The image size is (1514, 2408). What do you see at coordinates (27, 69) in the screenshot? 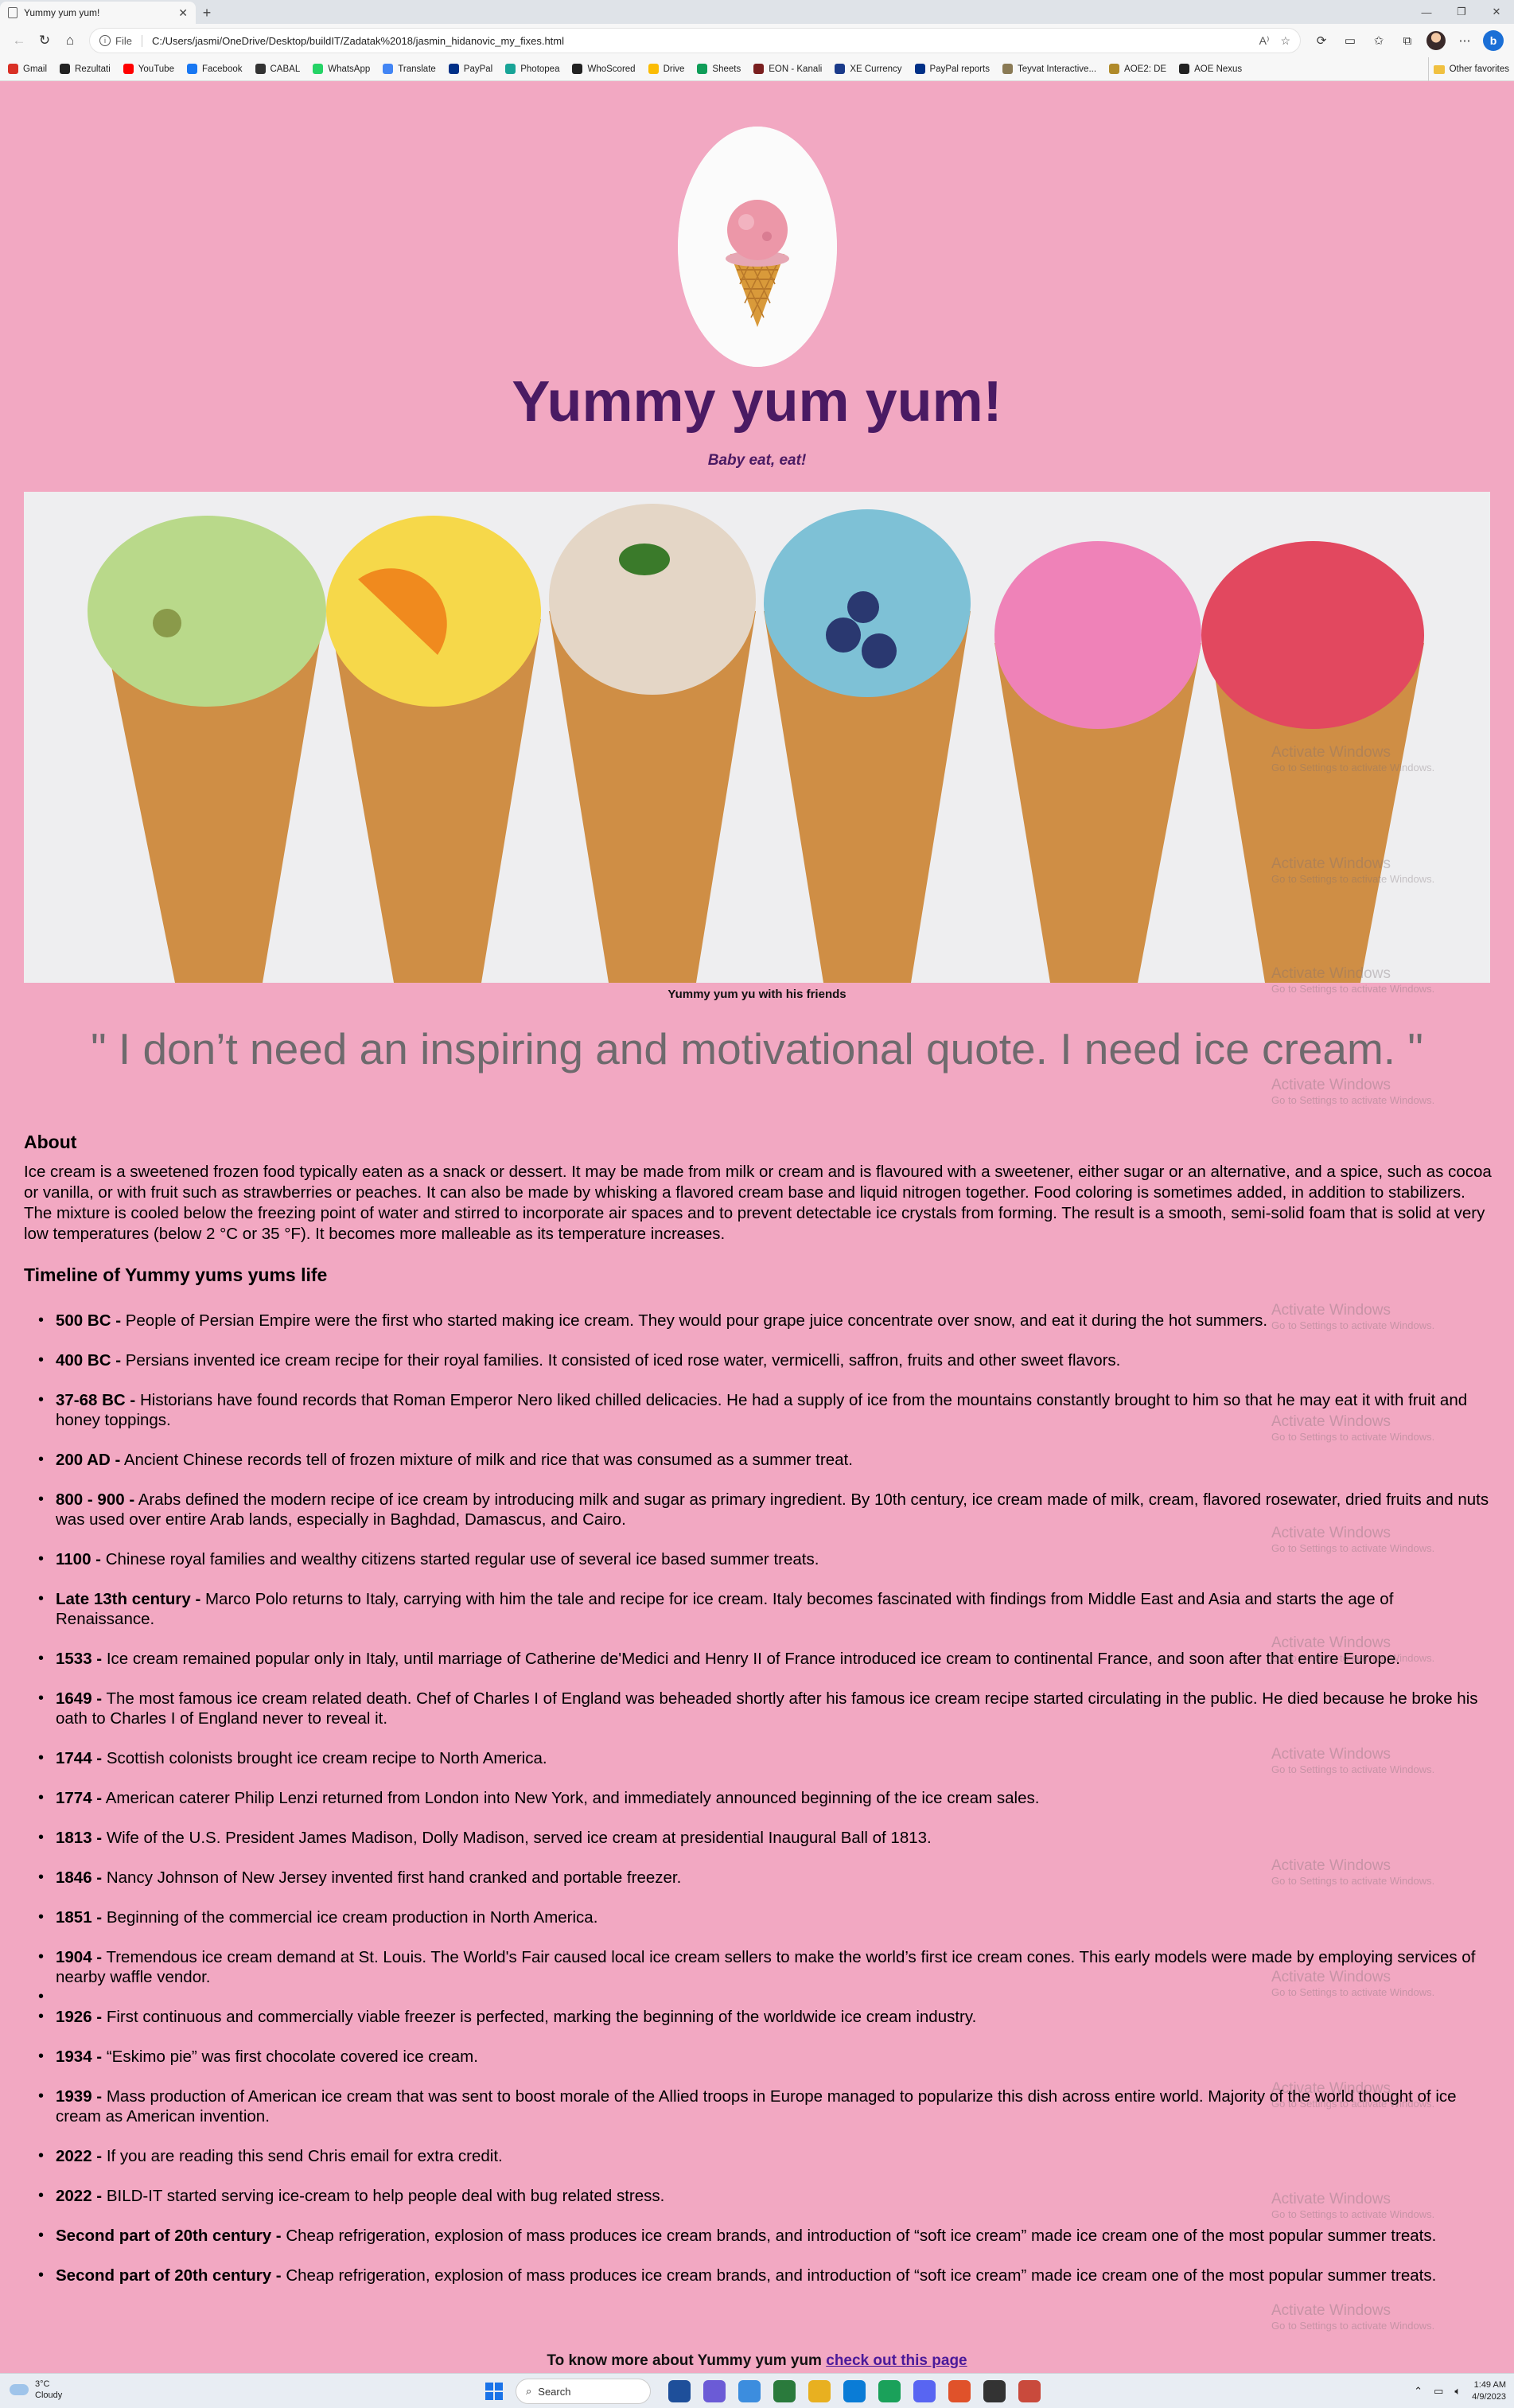
I see `bookmark-item: Gmail` at bounding box center [27, 69].